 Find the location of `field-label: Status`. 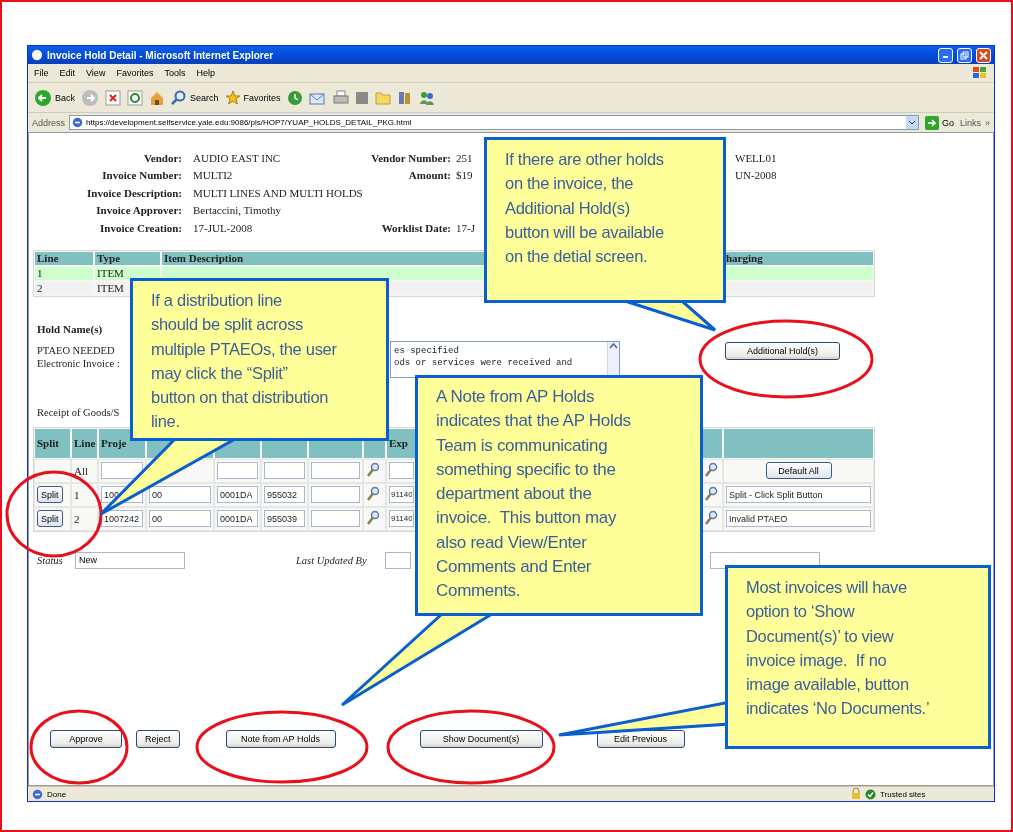

field-label: Status is located at coordinates (50, 560).